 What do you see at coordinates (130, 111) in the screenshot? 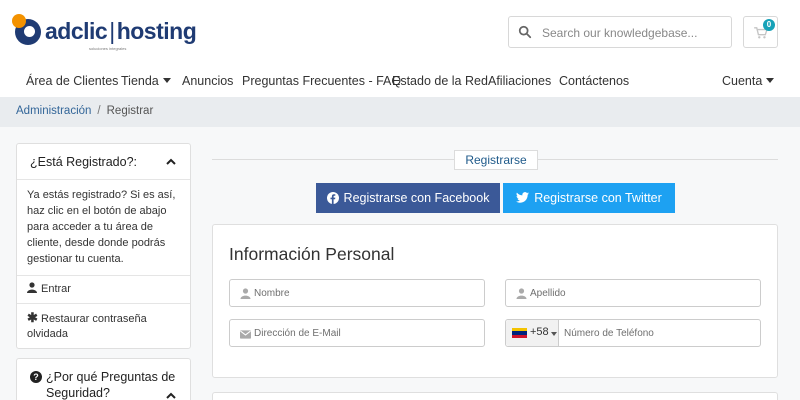
I see `breadcrumb-current: Registrar` at bounding box center [130, 111].